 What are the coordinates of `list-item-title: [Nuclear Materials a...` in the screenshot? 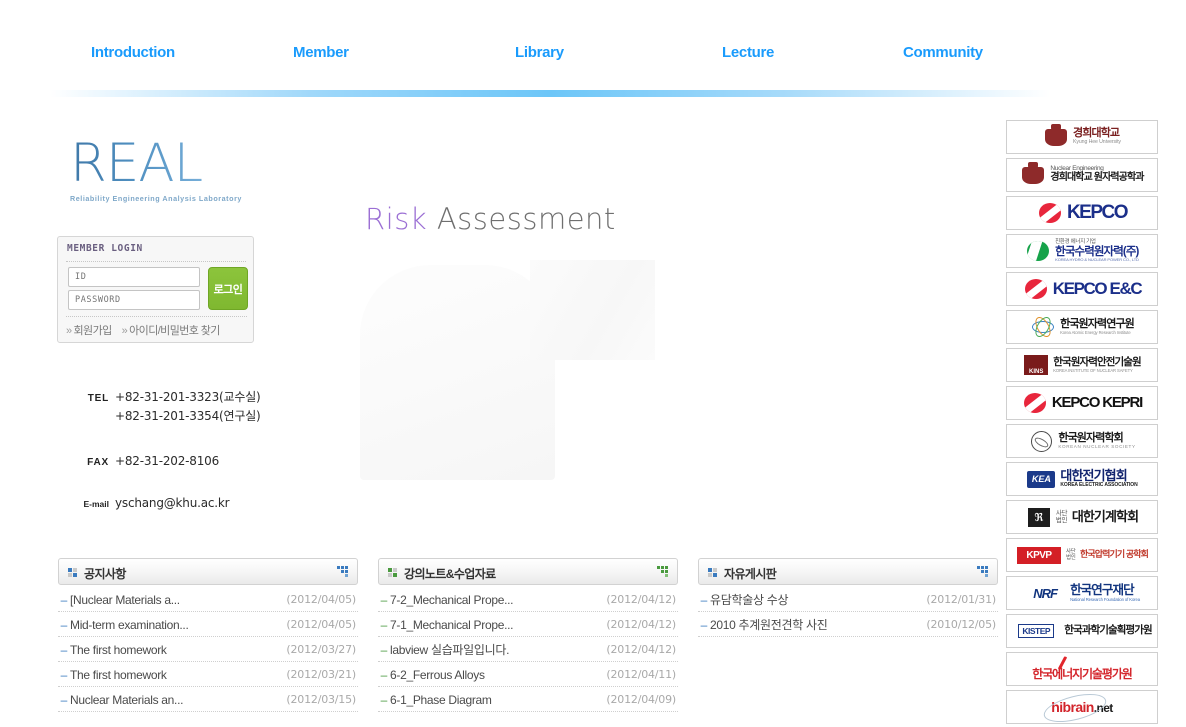 It's located at (125, 600).